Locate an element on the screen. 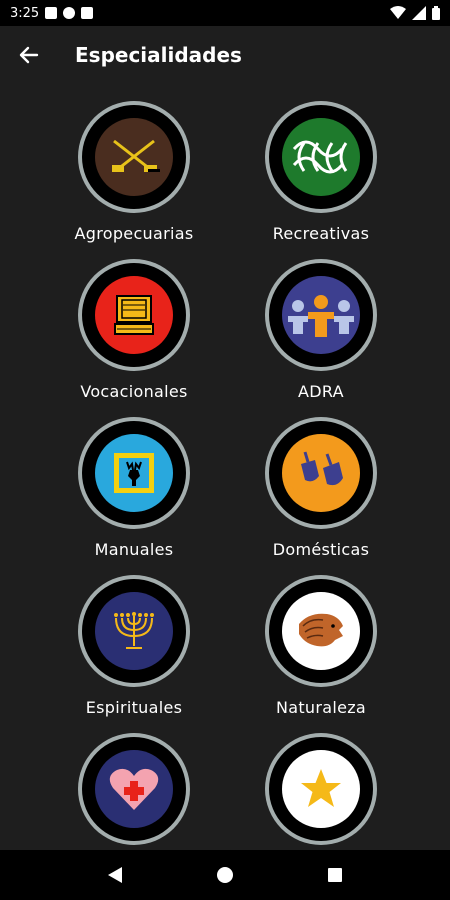 The width and height of the screenshot is (450, 900). page-title: Especialidades is located at coordinates (158, 55).